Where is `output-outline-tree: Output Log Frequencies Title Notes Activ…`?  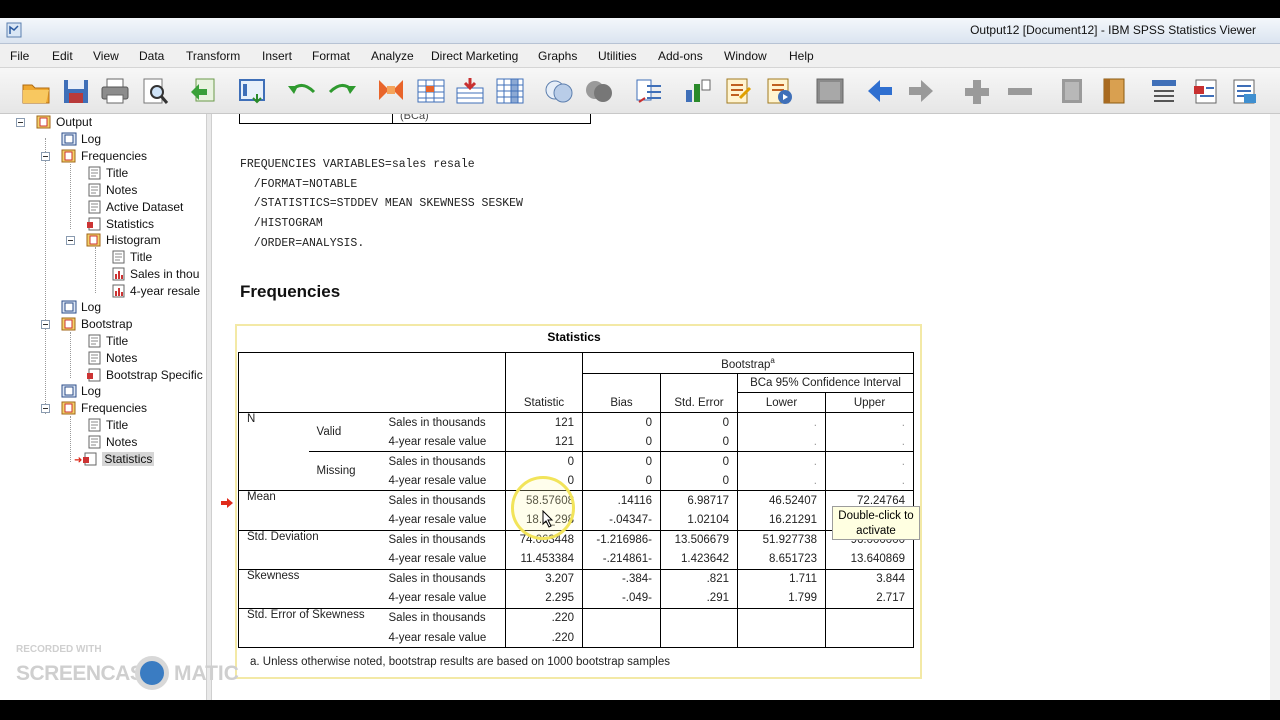
output-outline-tree: Output Log Frequencies Title Notes Activ… is located at coordinates (103, 407).